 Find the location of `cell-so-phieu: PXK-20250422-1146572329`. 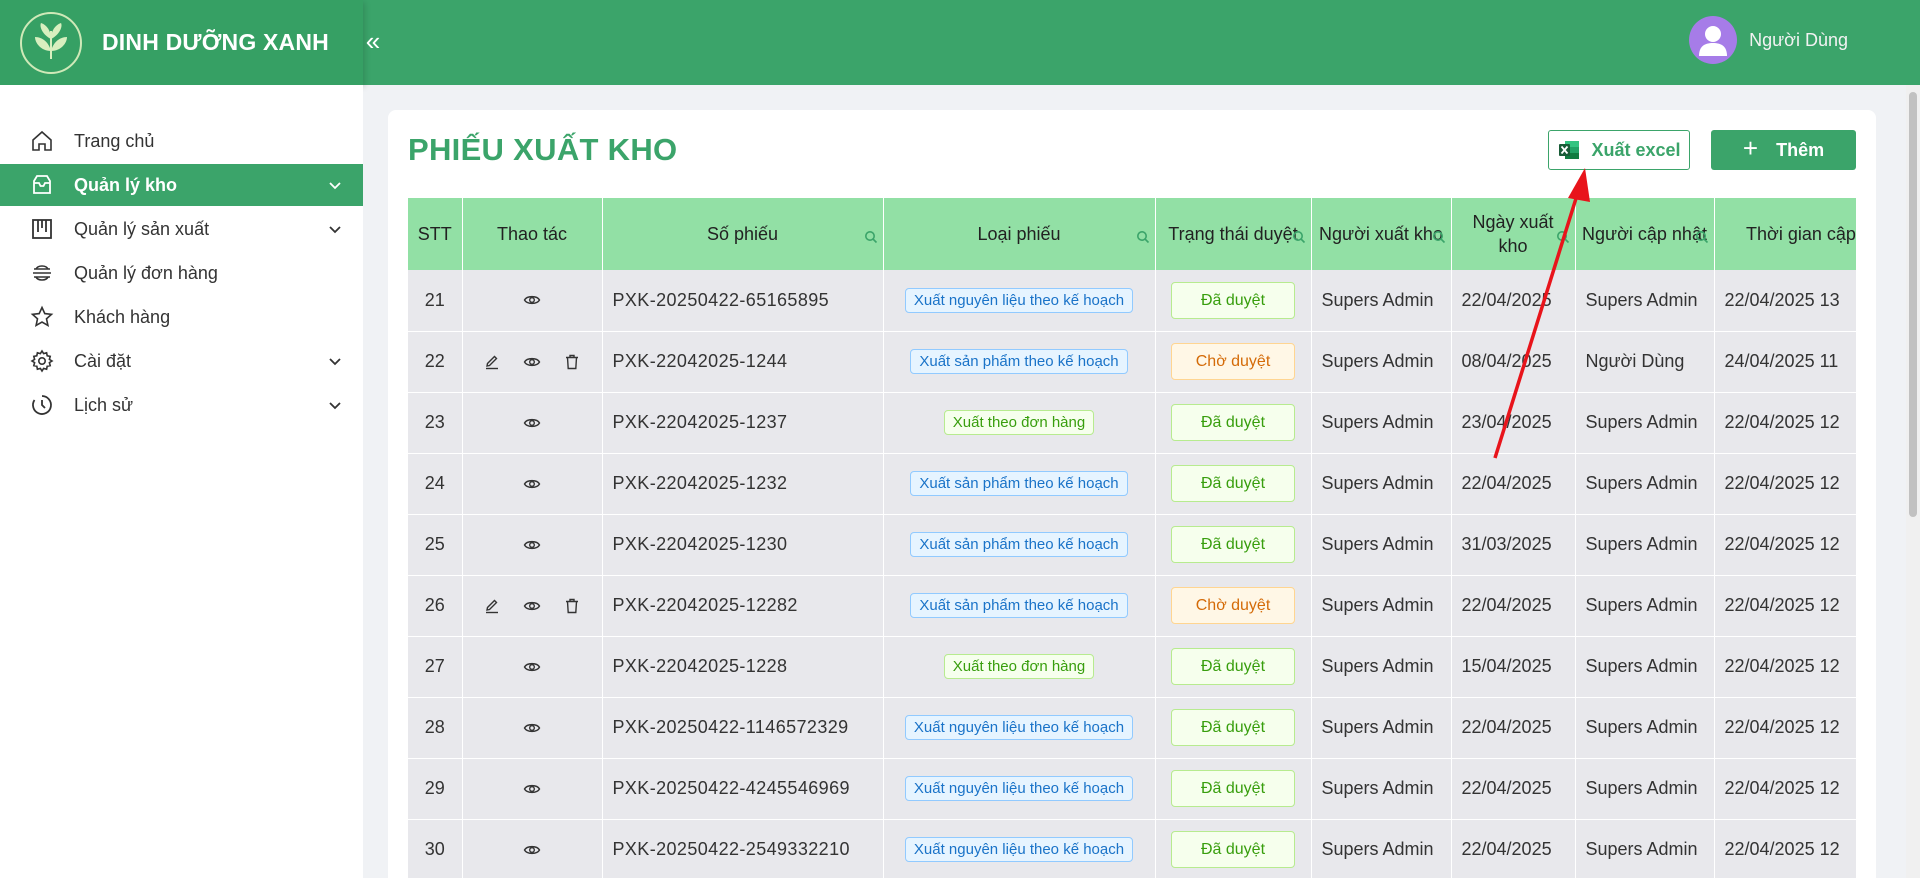

cell-so-phieu: PXK-20250422-1146572329 is located at coordinates (743, 728).